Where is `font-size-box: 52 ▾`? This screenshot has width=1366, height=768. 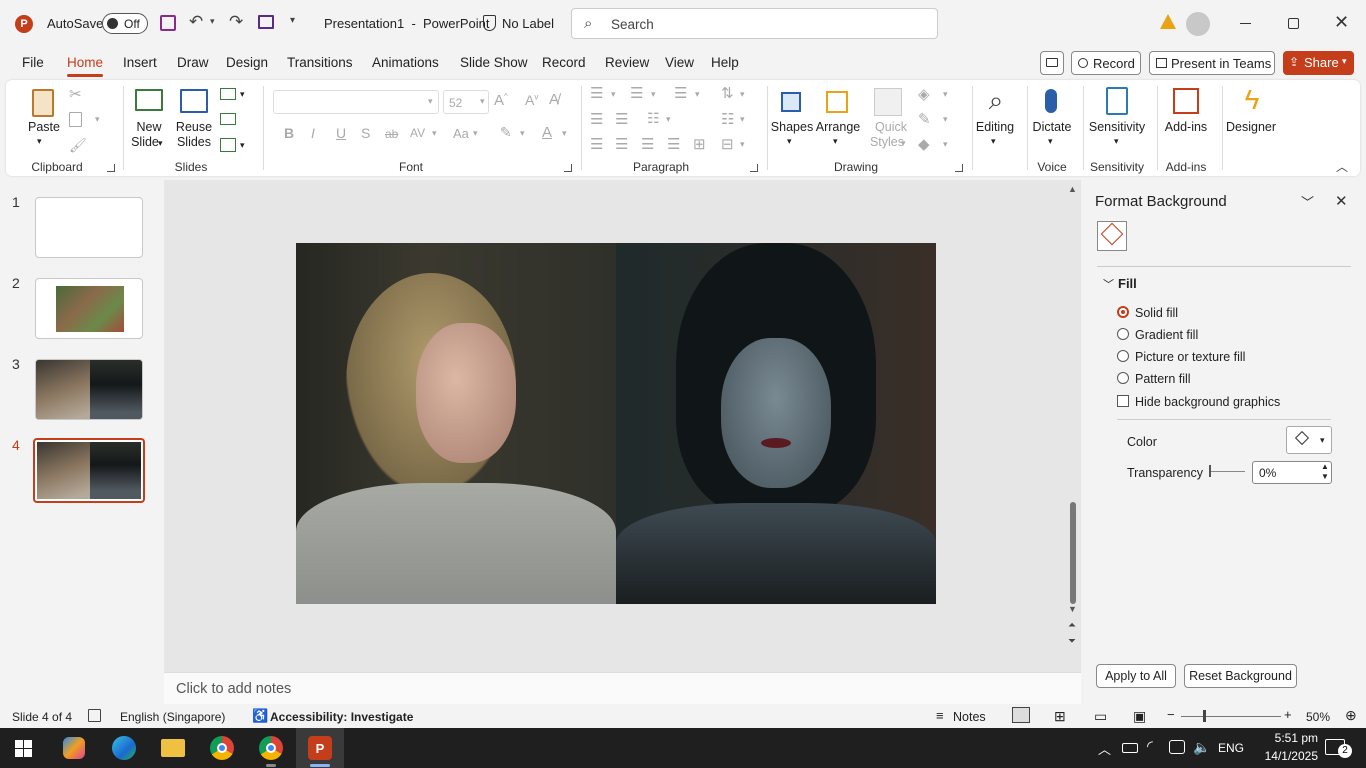
font-size-box: 52 ▾ is located at coordinates (466, 102).